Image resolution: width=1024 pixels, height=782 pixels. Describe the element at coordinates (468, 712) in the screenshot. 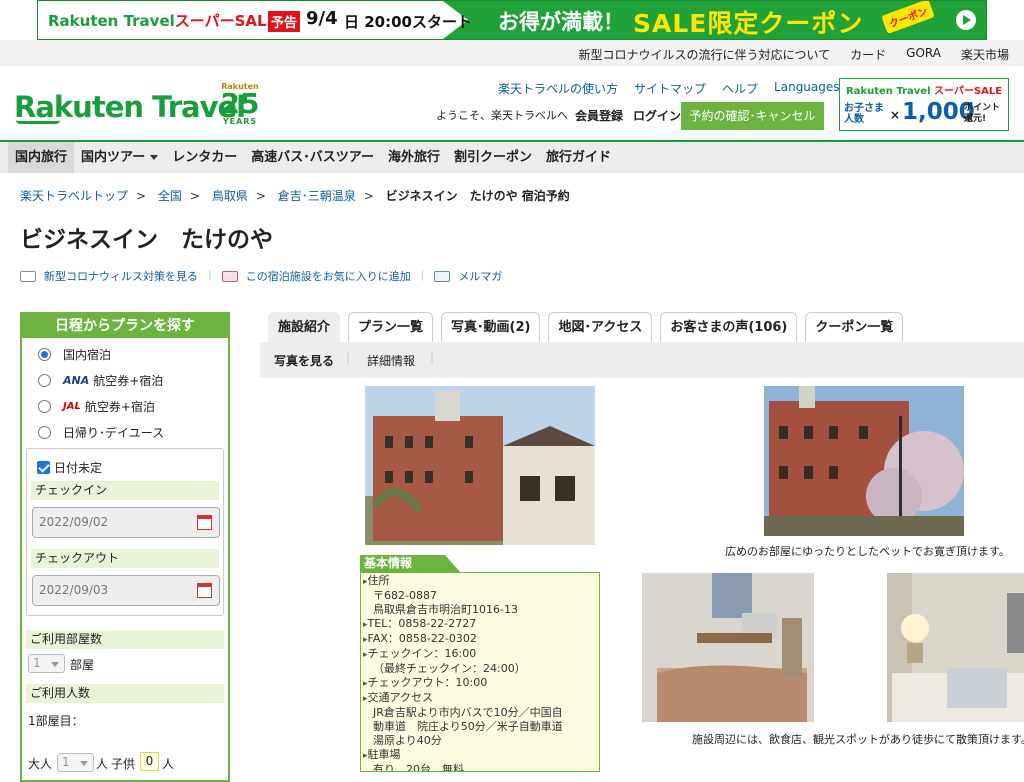

I see `info-access-1: JR倉吉駅より市内バスで10分／中国自` at that location.